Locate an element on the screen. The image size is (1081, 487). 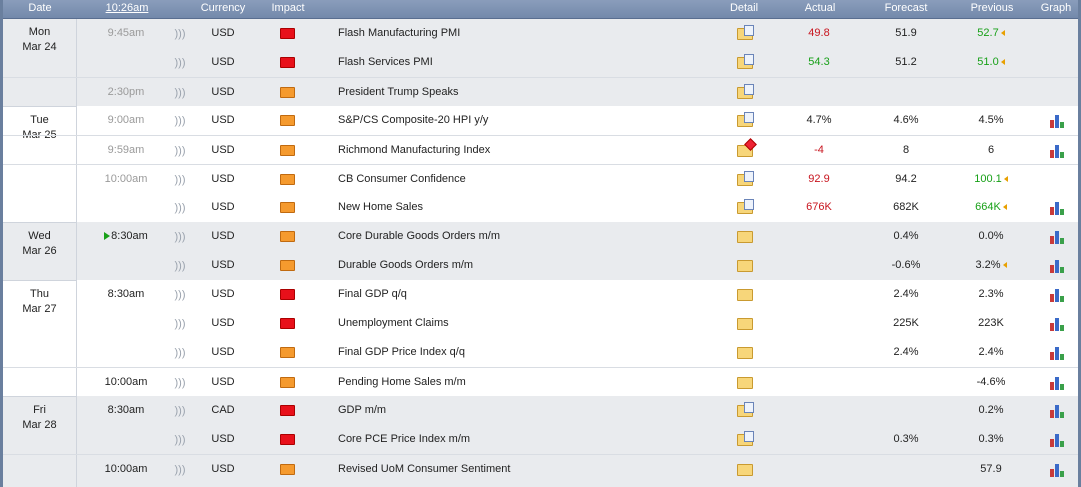
event-time-text: 10:00am is located at coordinates (126, 382).